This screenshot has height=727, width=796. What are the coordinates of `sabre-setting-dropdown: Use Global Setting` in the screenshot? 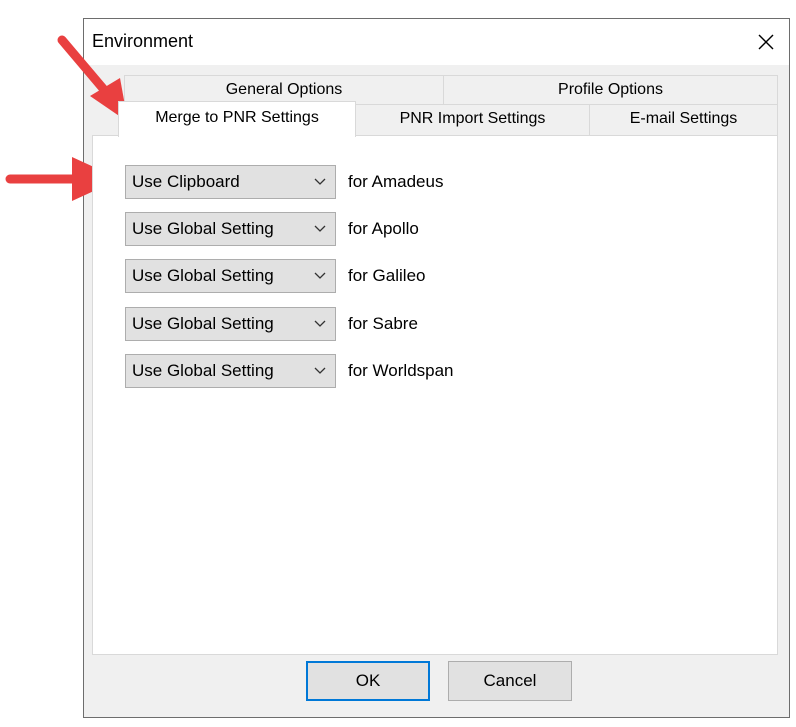 It's located at (230, 324).